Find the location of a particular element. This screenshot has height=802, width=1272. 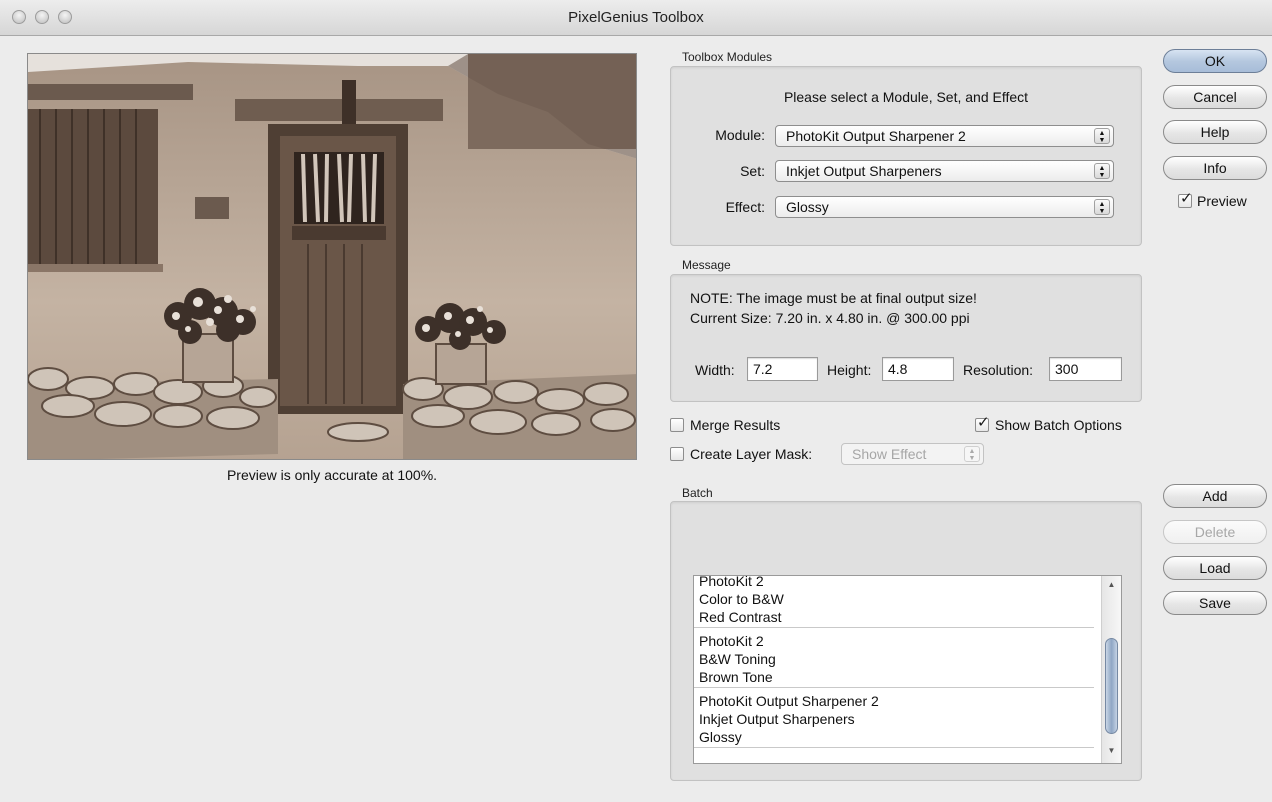

module-prompt: Please select a Module, Set, and Effect is located at coordinates (906, 97).